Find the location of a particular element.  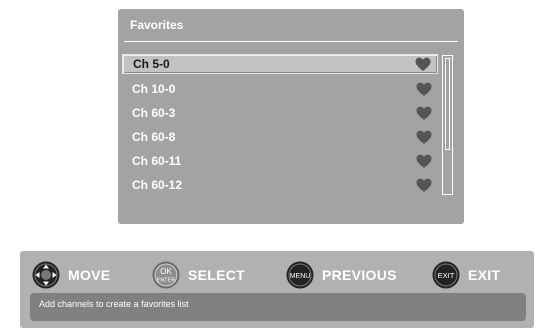

menu-icon-text: MENU is located at coordinates (300, 276).